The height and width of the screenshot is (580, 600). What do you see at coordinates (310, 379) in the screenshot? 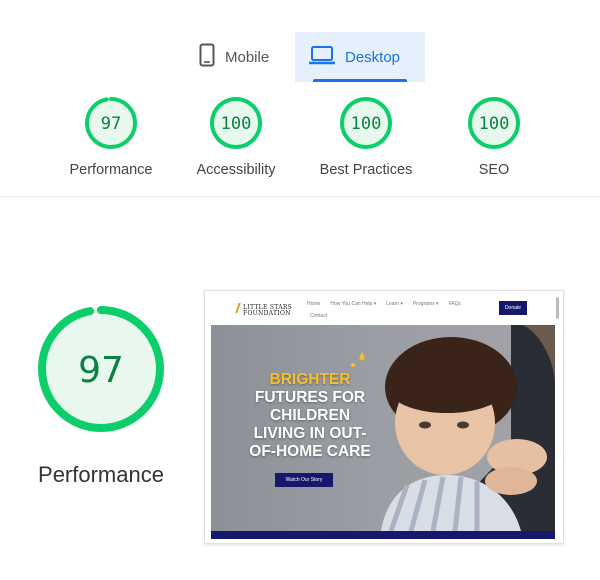
I see `hero-accent: BRIGHTER` at bounding box center [310, 379].